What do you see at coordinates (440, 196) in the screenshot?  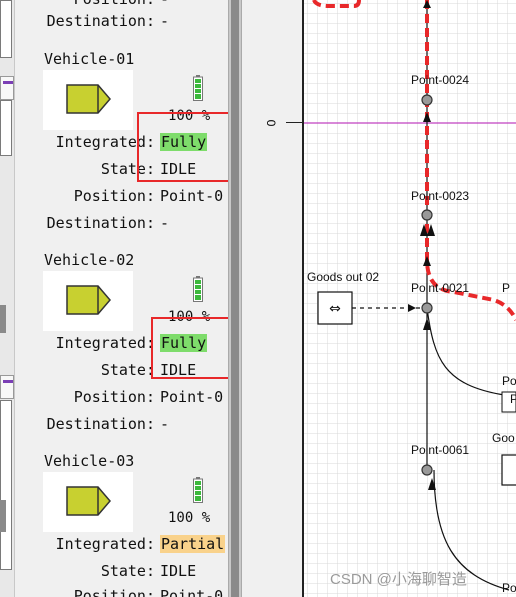 I see `point-label: Point-0023` at bounding box center [440, 196].